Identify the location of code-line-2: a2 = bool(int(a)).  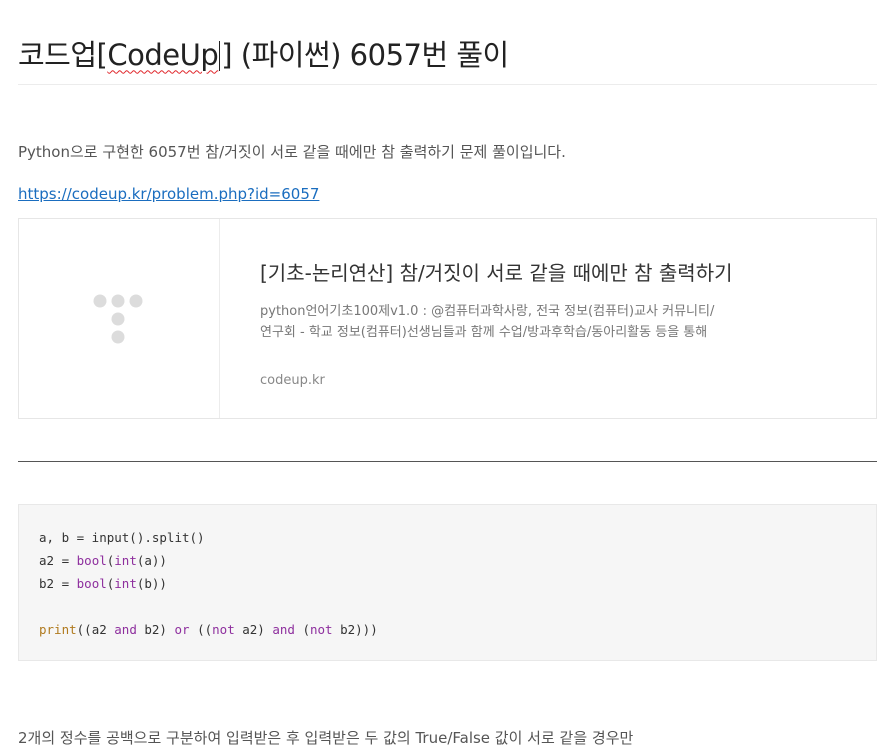
(208, 560).